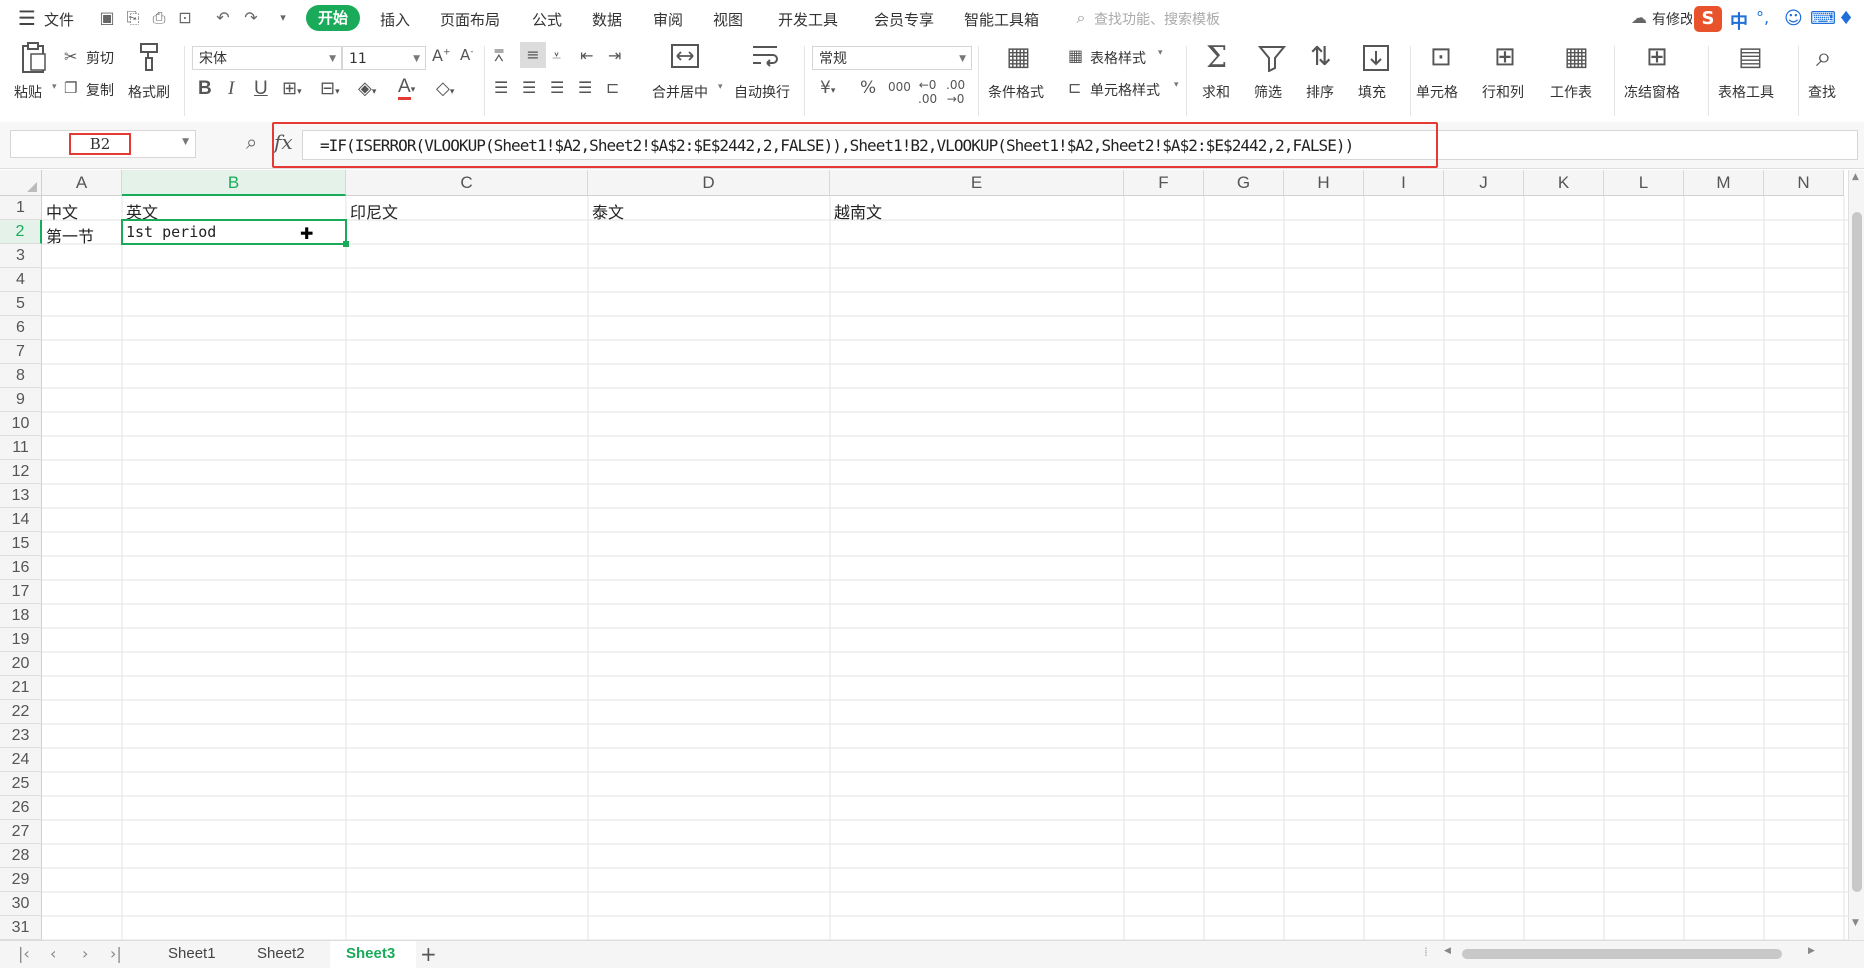  Describe the element at coordinates (1404, 183) in the screenshot. I see `column-header-i: I` at that location.